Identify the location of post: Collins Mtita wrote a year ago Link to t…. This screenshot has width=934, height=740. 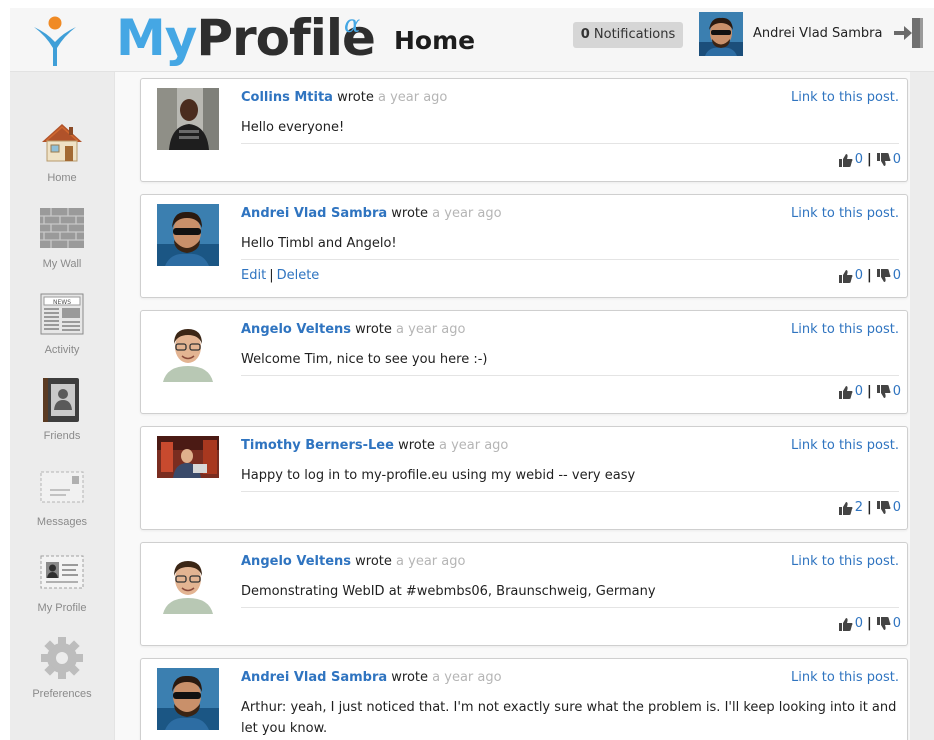
(524, 130).